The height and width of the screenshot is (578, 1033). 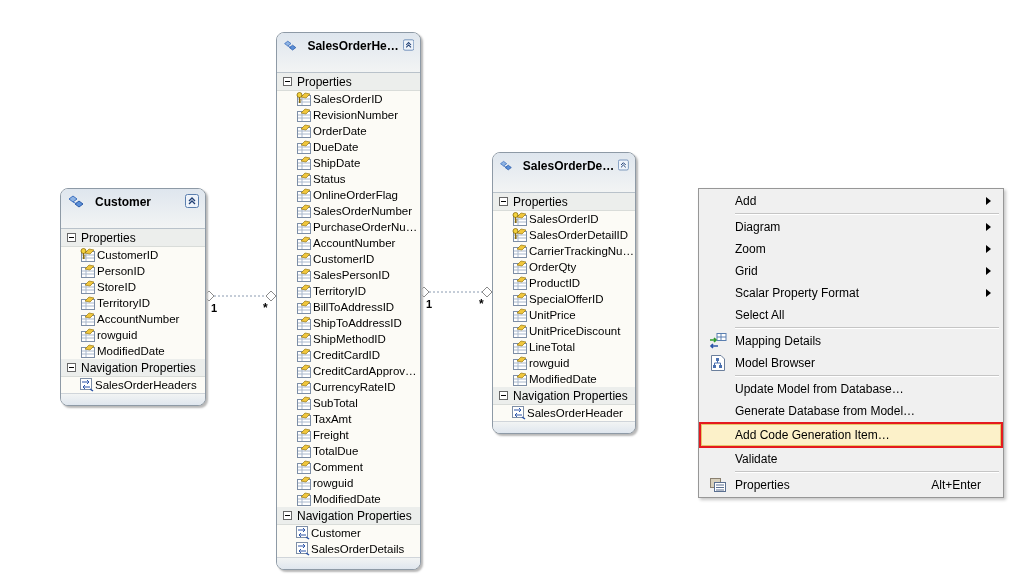 What do you see at coordinates (355, 195) in the screenshot?
I see `entity-property: OnlineOrderFlag` at bounding box center [355, 195].